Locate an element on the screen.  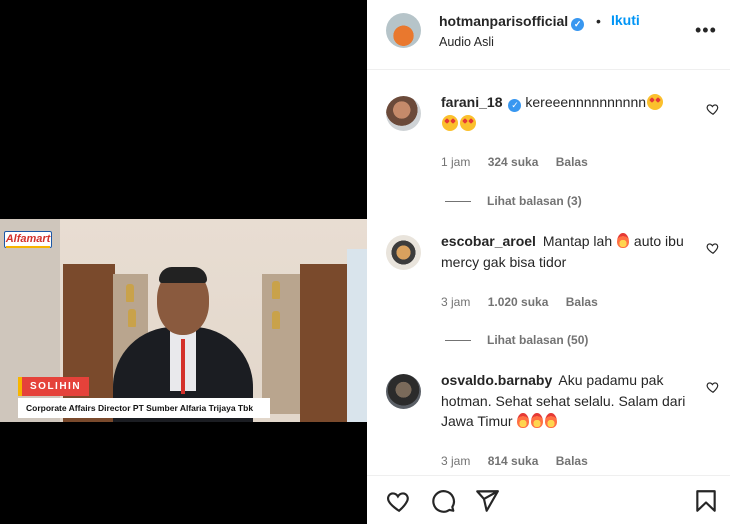
comment-time: 1 jam is located at coordinates (456, 162).